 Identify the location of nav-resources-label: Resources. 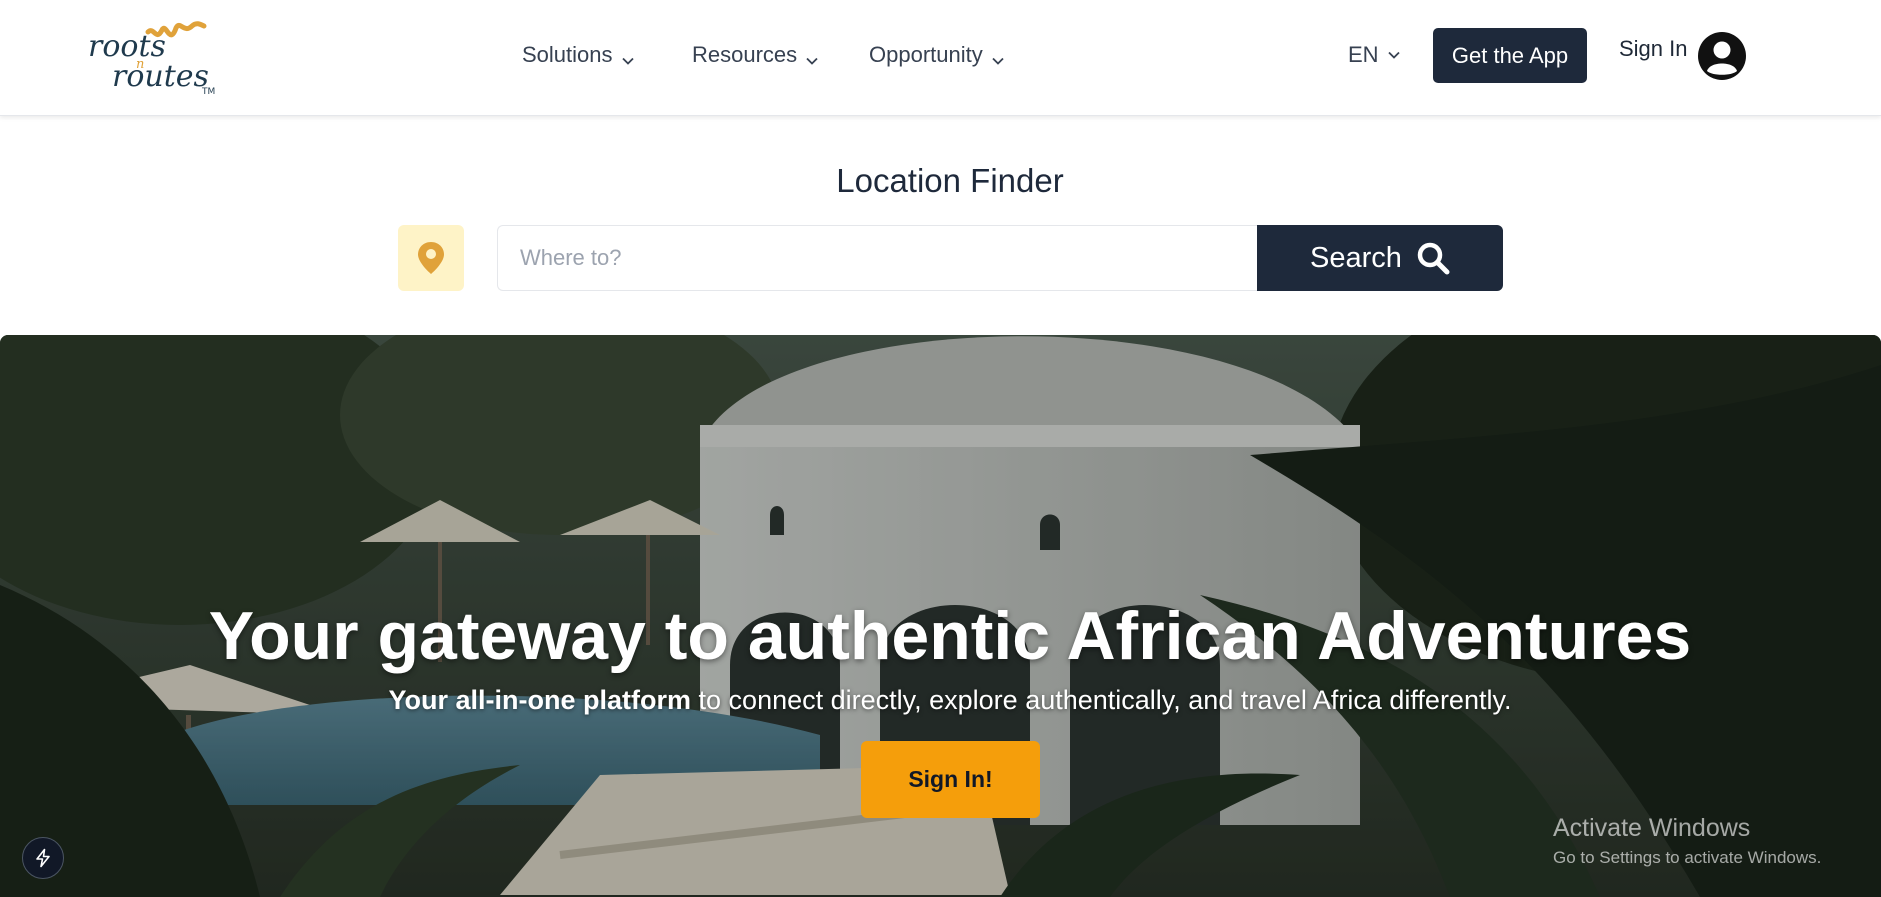
(745, 54).